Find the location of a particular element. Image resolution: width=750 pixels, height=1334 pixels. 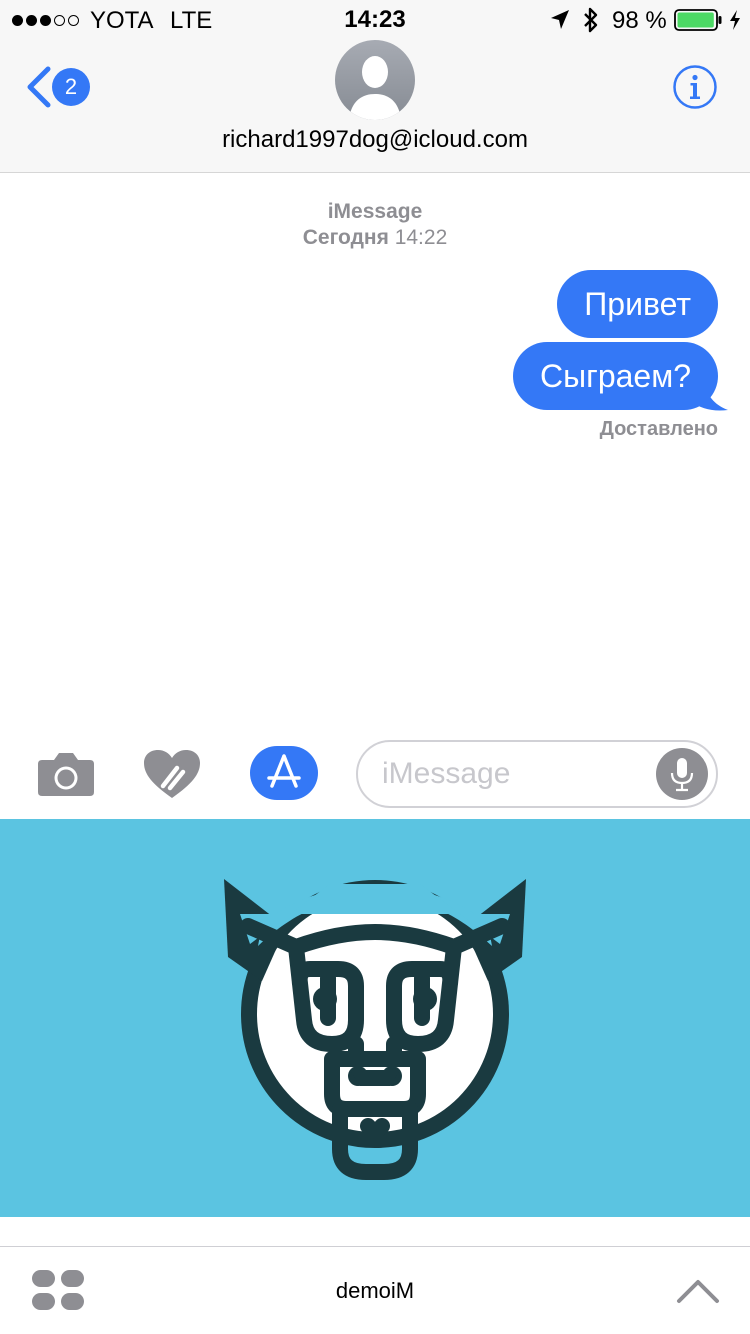

chevron-up-icon is located at coordinates (698, 1290).